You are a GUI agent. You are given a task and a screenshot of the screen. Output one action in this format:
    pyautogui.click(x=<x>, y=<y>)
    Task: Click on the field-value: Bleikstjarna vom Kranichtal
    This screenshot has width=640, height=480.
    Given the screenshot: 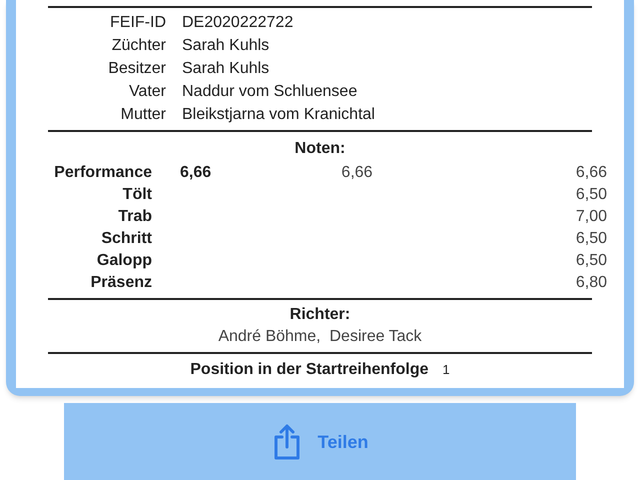 What is the action you would take?
    pyautogui.click(x=278, y=114)
    